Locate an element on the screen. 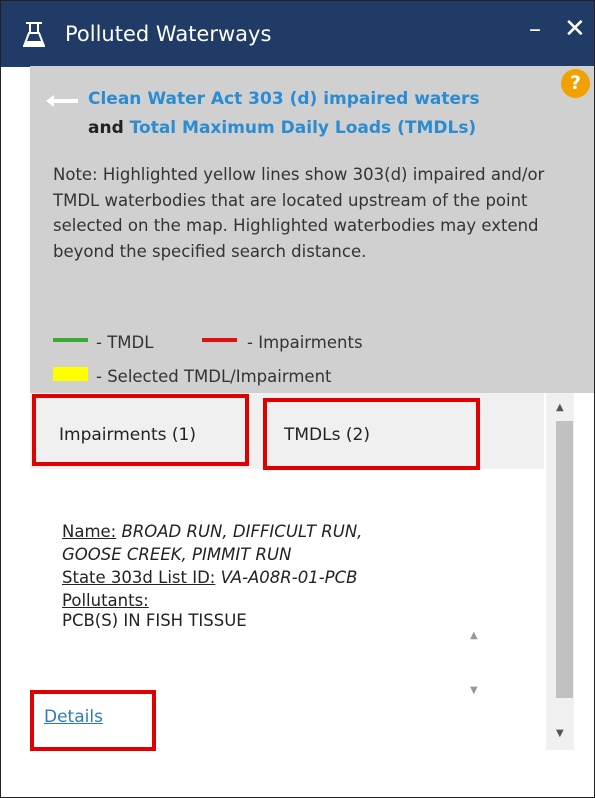 This screenshot has height=798, width=595. panel-title: Polluted Waterways is located at coordinates (168, 34).